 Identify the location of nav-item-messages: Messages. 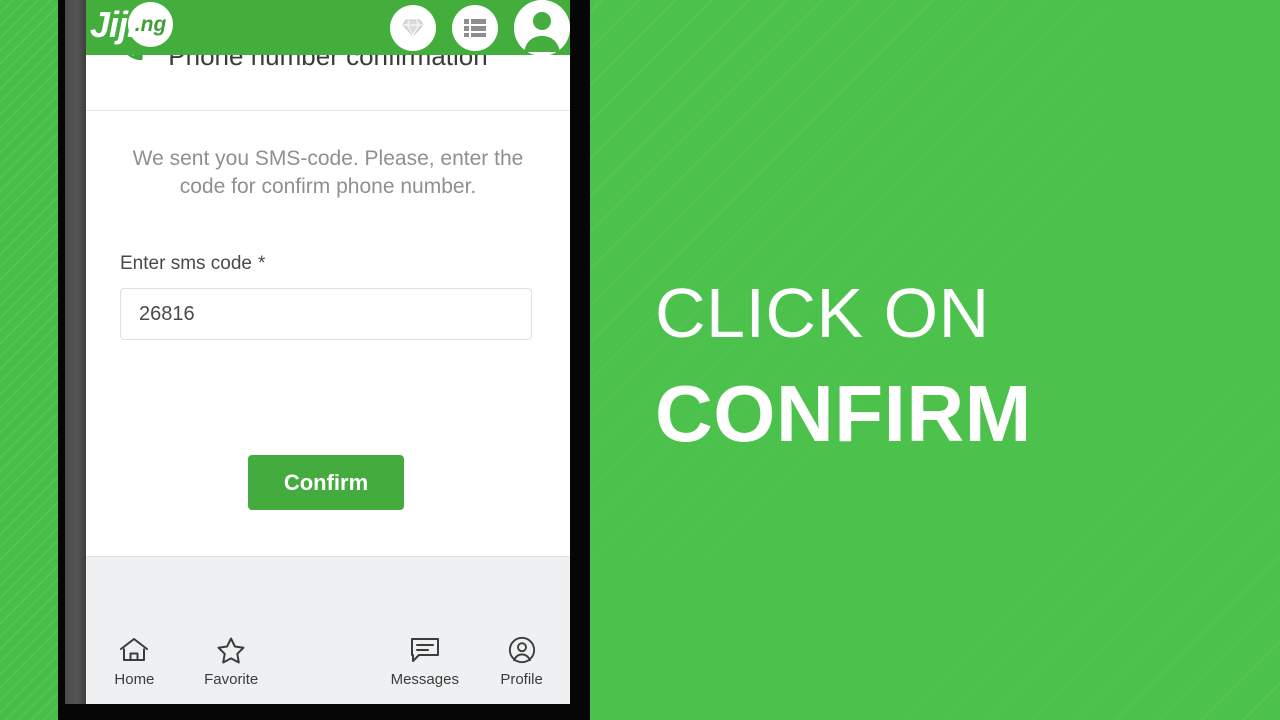
(424, 662).